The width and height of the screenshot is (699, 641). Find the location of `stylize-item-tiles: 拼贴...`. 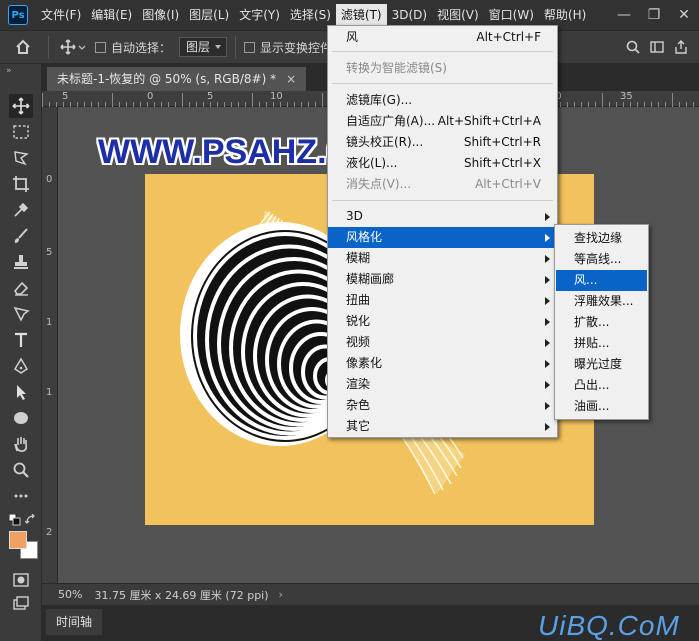

stylize-item-tiles: 拼贴... is located at coordinates (601, 343).